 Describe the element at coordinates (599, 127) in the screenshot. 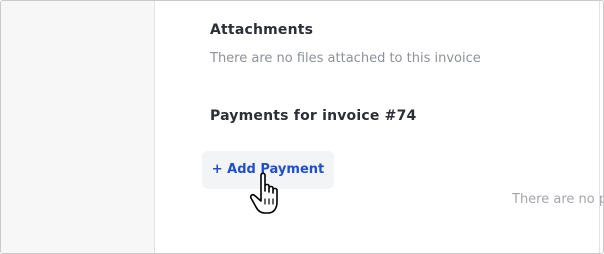

I see `right-divider` at that location.